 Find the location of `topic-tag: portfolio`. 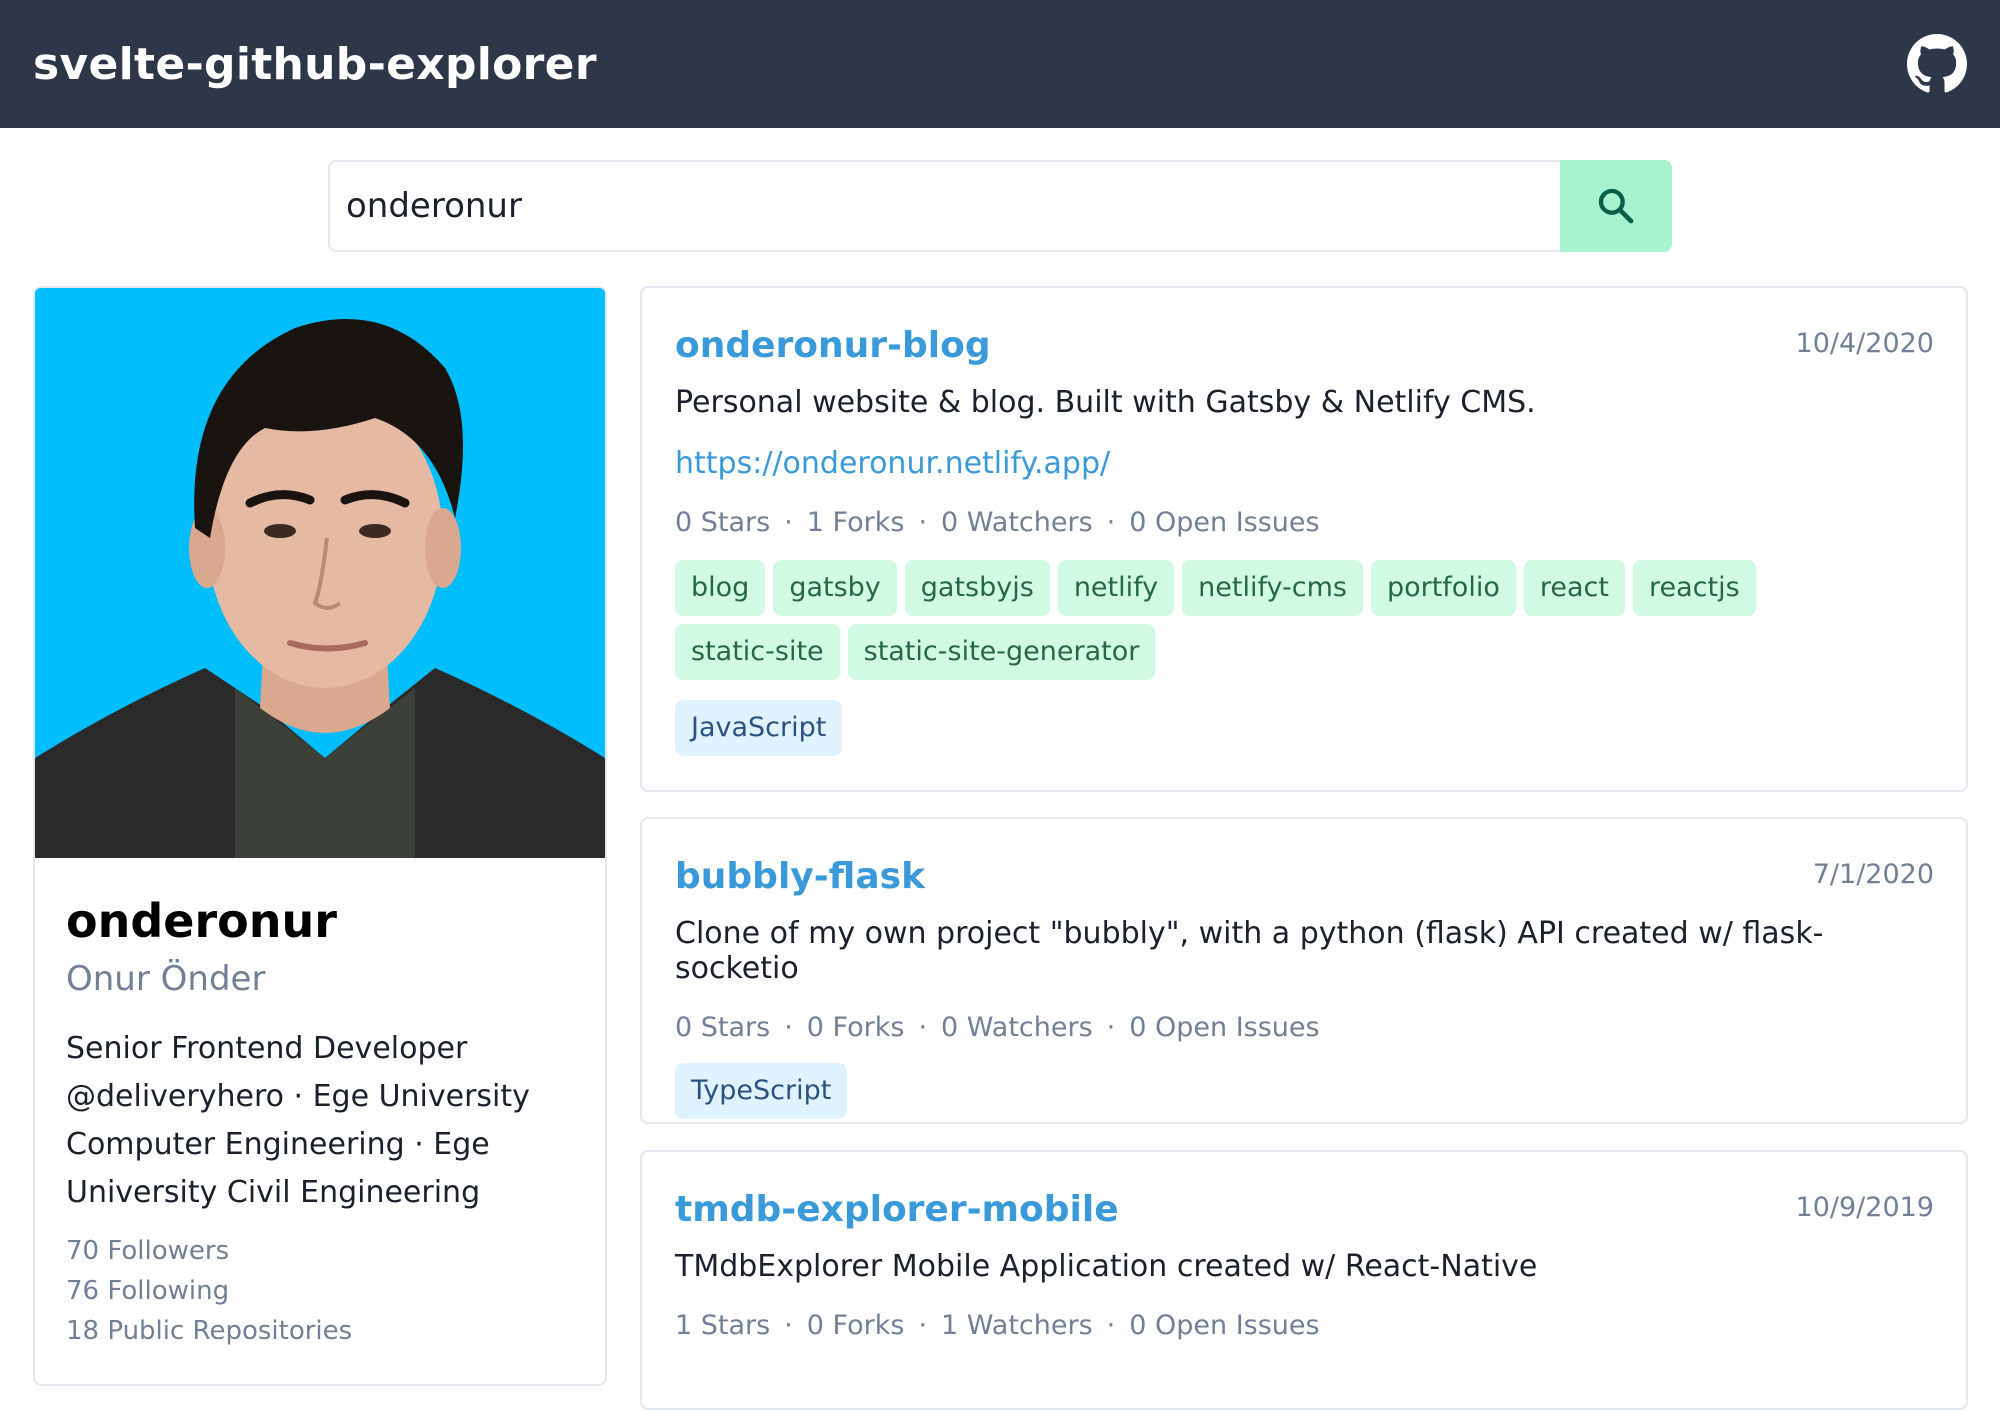

topic-tag: portfolio is located at coordinates (1443, 588).